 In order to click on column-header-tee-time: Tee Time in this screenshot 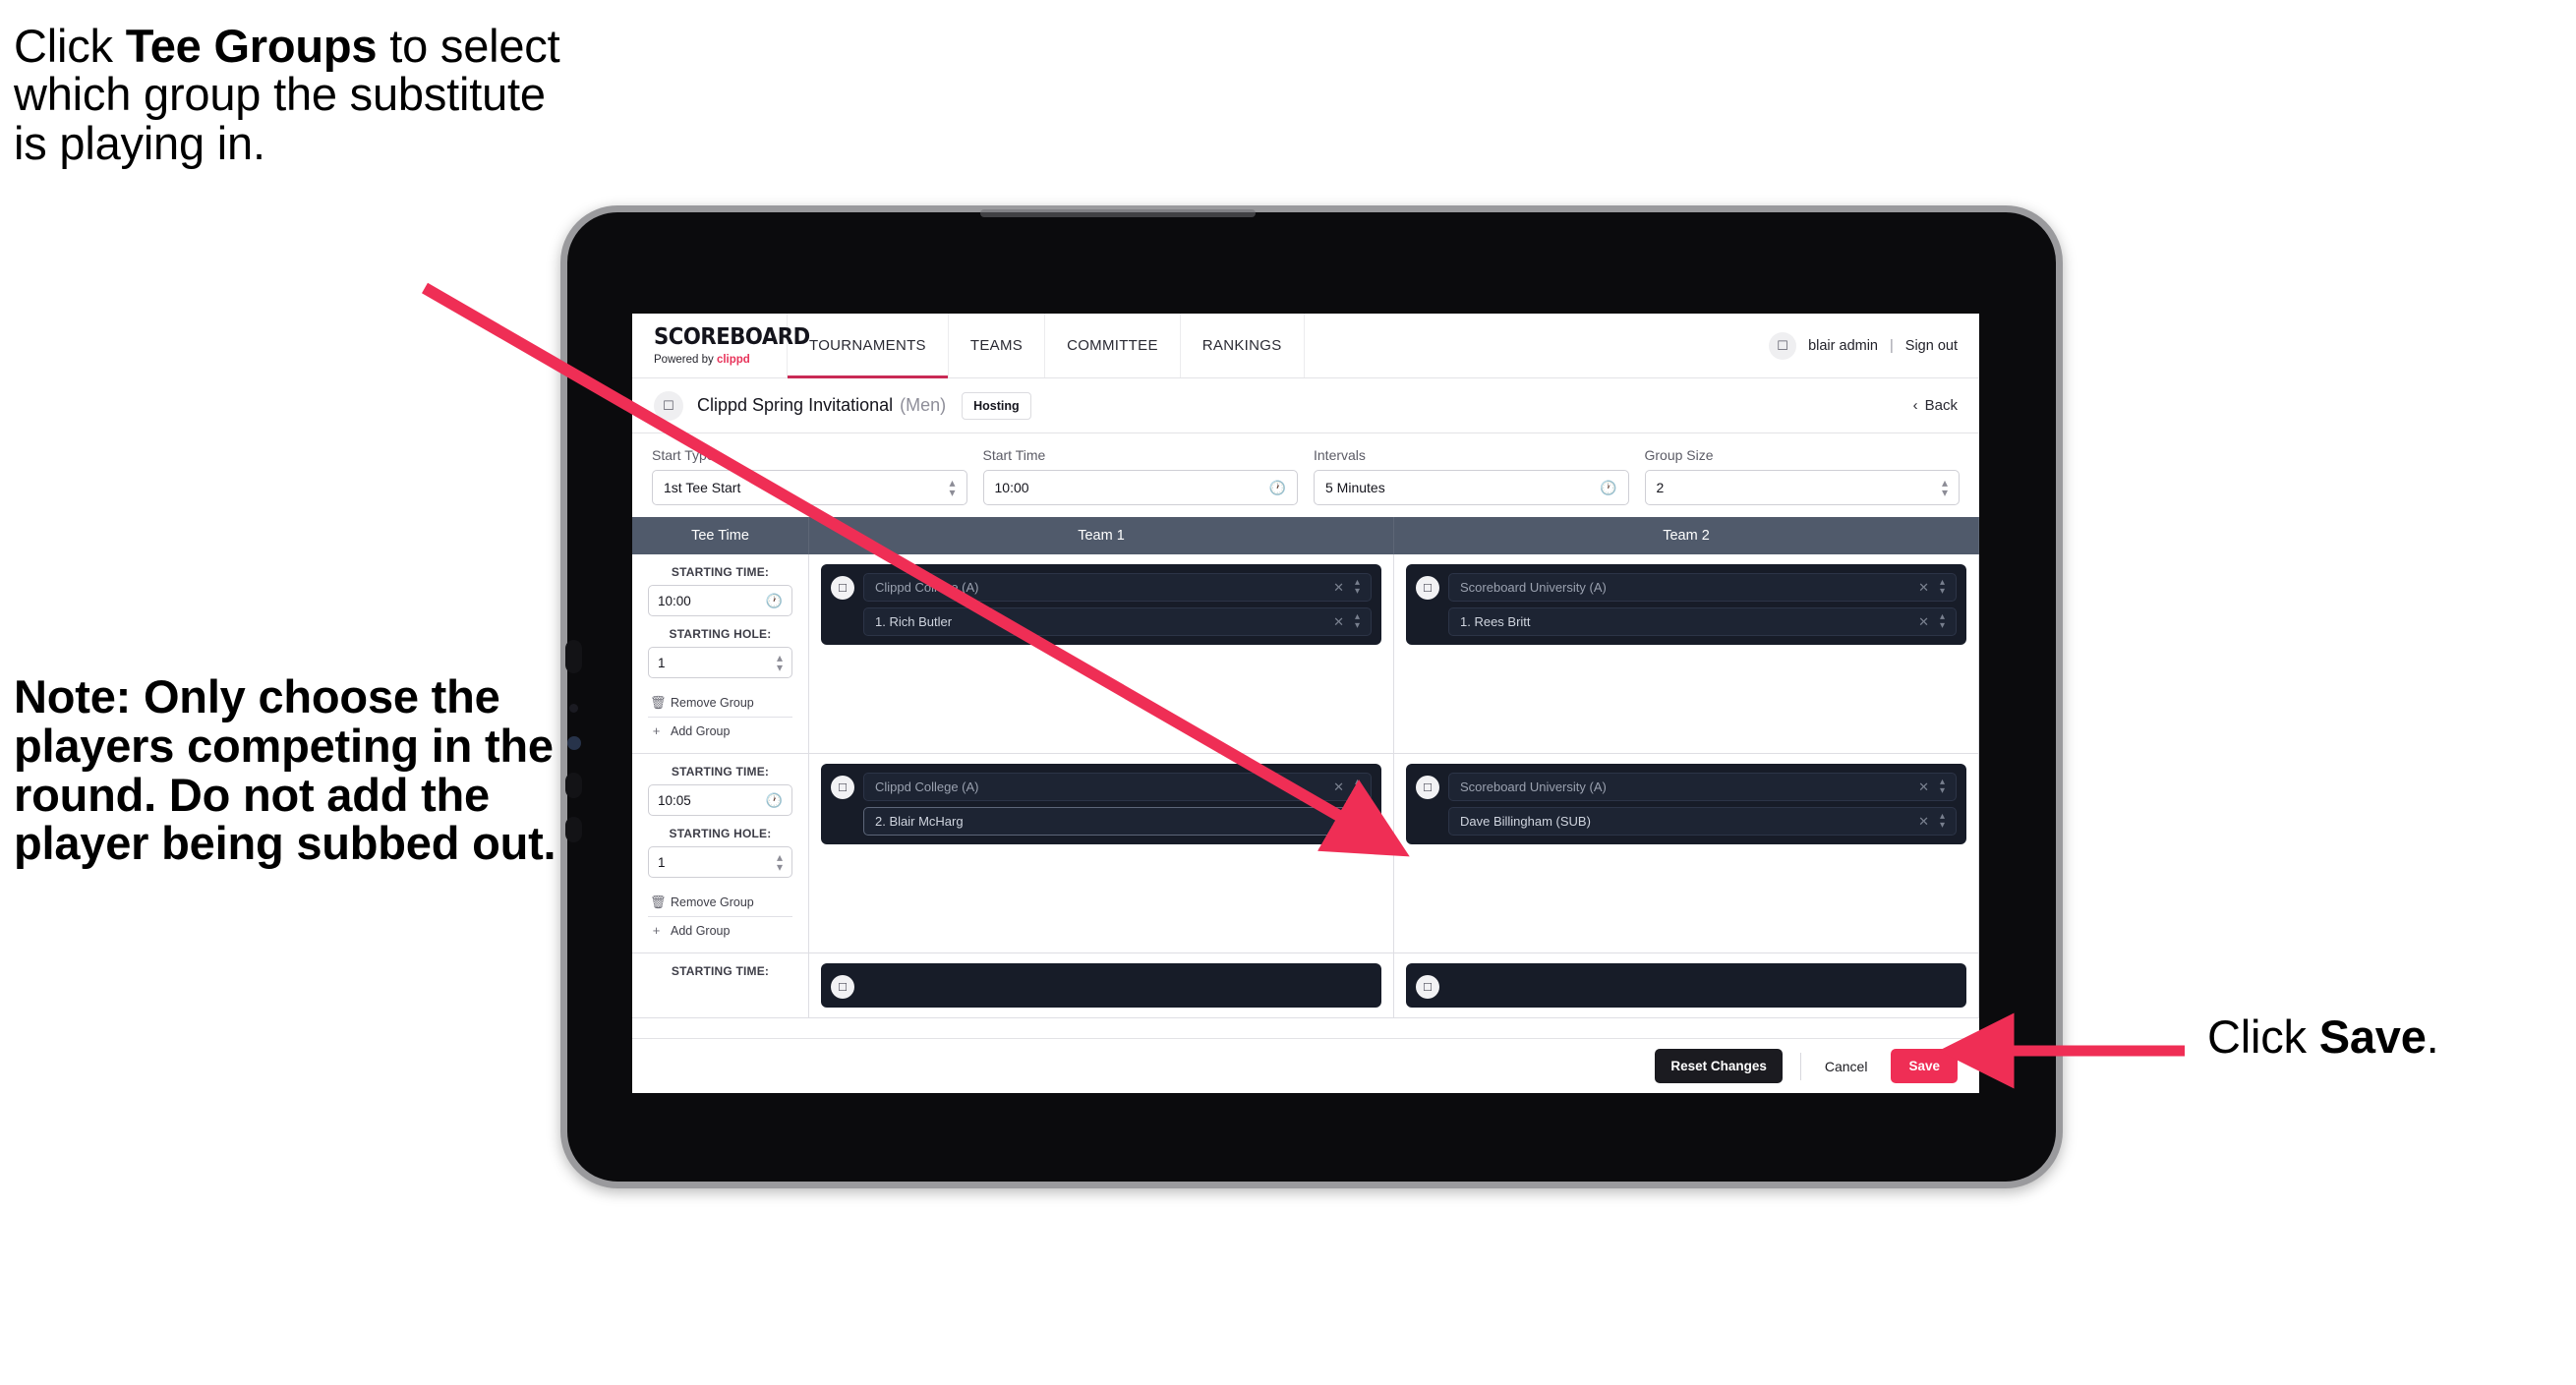, I will do `click(720, 535)`.